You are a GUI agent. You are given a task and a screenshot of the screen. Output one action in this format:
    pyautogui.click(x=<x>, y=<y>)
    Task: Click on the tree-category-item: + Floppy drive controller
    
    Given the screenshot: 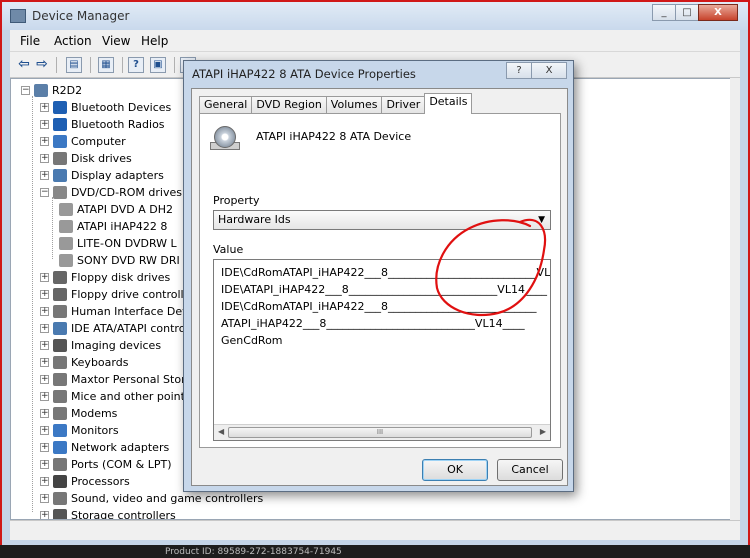 What is the action you would take?
    pyautogui.click(x=117, y=294)
    